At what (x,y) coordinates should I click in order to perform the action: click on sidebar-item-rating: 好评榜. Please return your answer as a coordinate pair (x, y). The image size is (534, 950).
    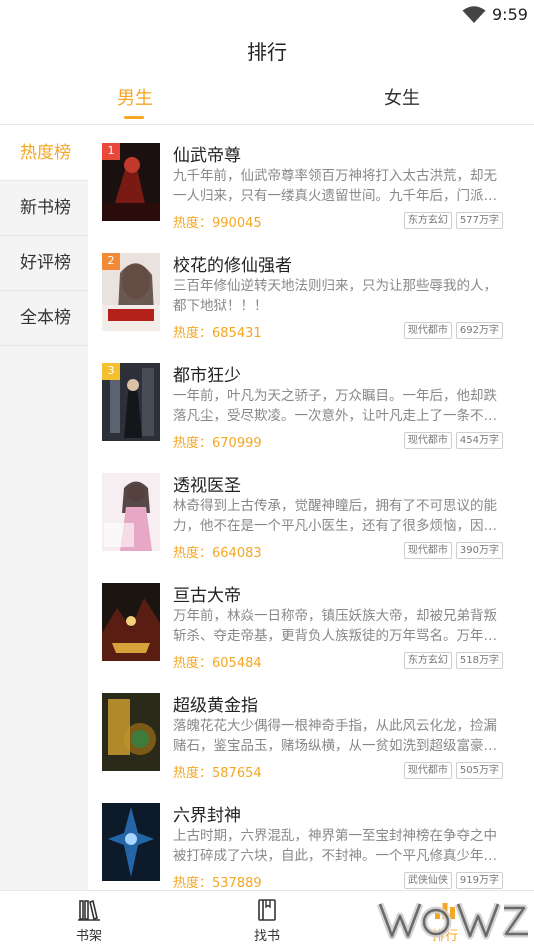
    Looking at the image, I should click on (44, 263).